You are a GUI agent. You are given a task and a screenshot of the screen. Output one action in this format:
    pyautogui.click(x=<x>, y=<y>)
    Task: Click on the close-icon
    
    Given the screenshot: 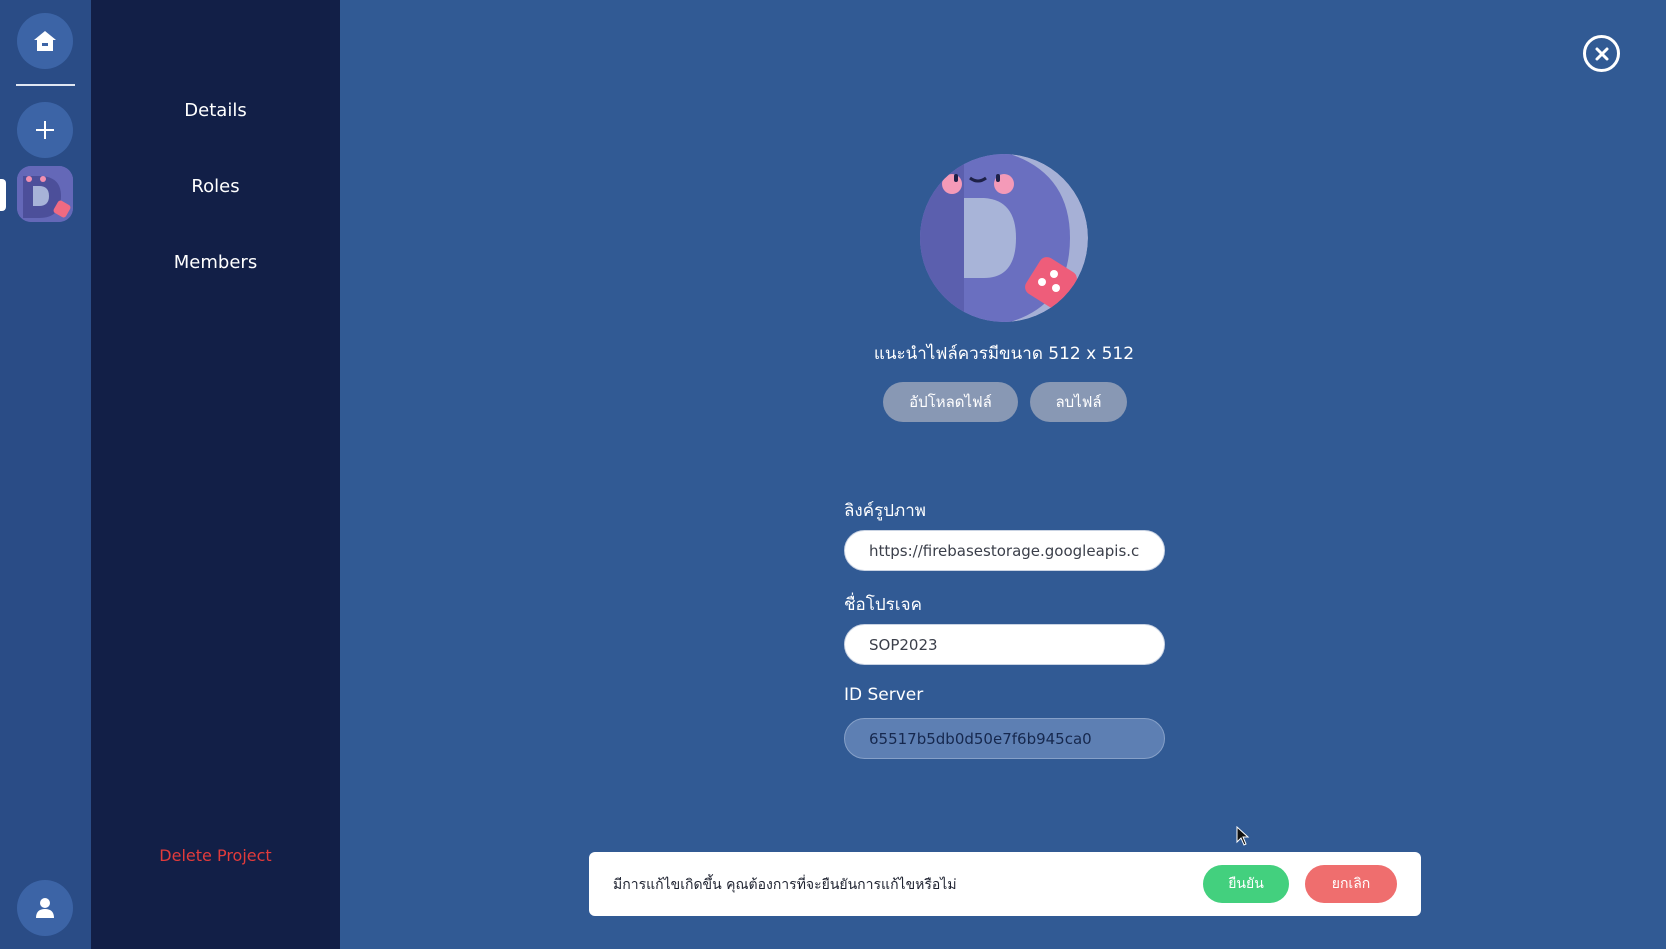 What is the action you would take?
    pyautogui.click(x=1601, y=53)
    